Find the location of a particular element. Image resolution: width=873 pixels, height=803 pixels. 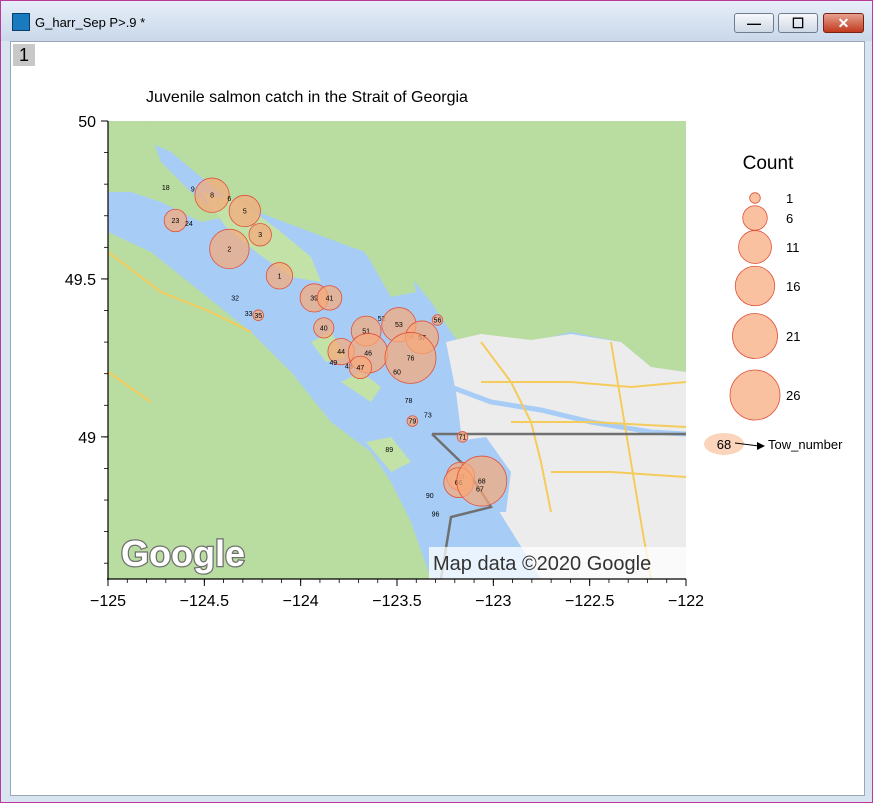

tow-label-24: 24 is located at coordinates (189, 224).